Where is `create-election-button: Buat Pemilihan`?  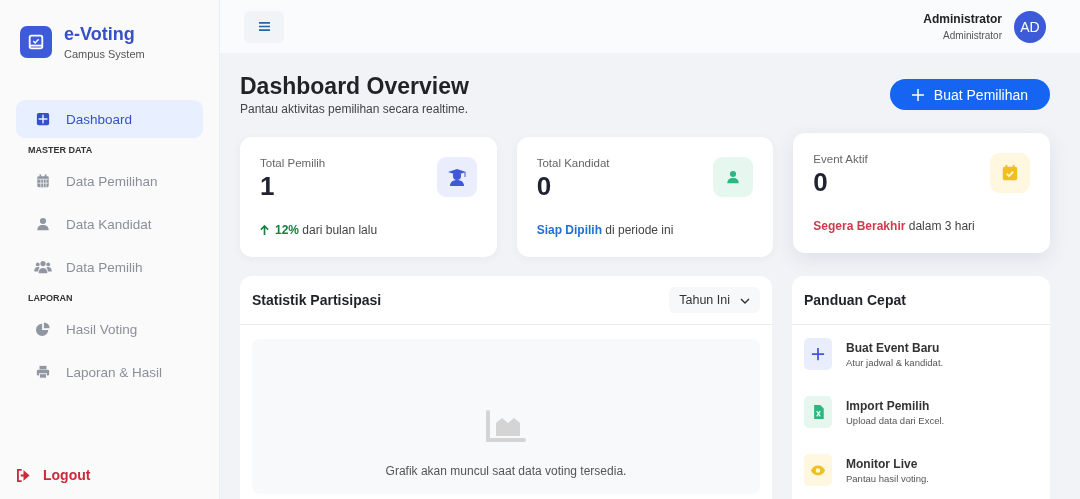
create-election-button: Buat Pemilihan is located at coordinates (969, 94).